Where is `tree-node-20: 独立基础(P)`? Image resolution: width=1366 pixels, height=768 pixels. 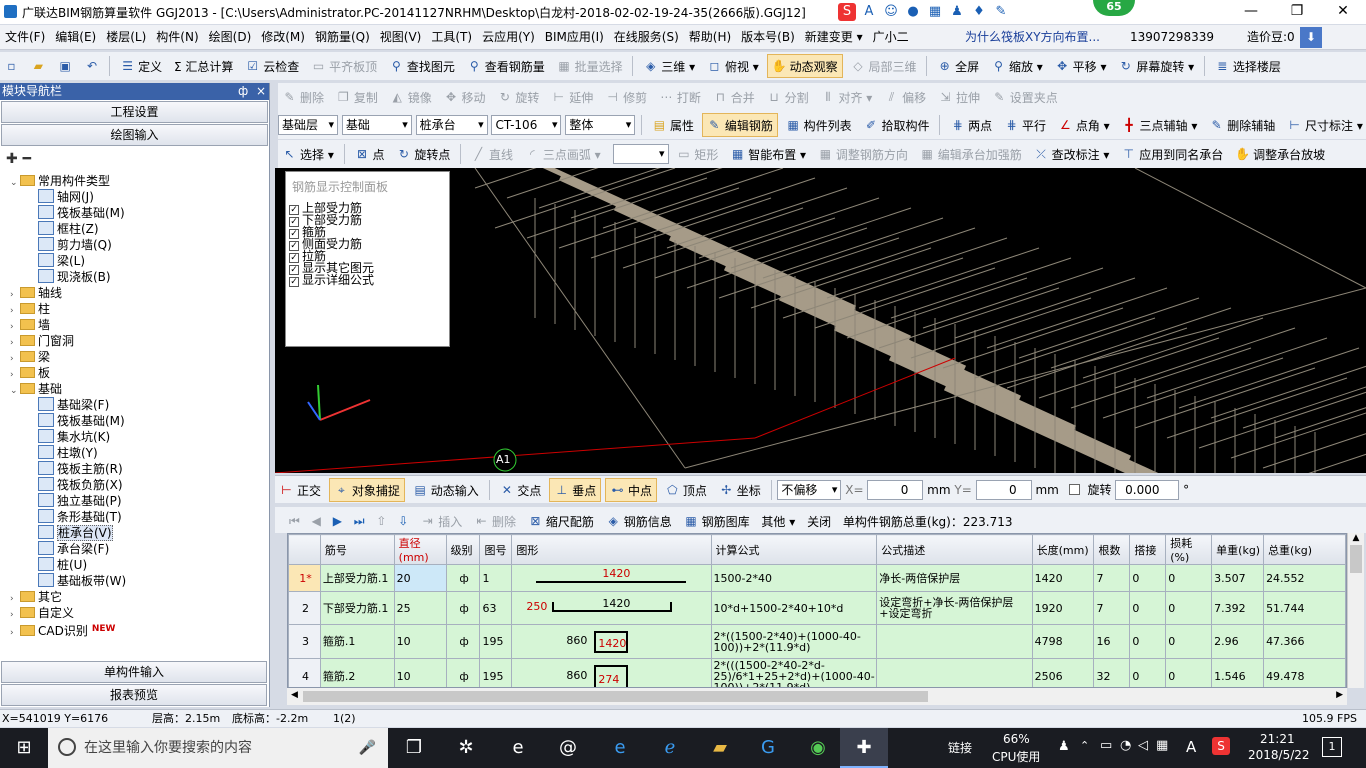 tree-node-20: 独立基础(P) is located at coordinates (80, 501).